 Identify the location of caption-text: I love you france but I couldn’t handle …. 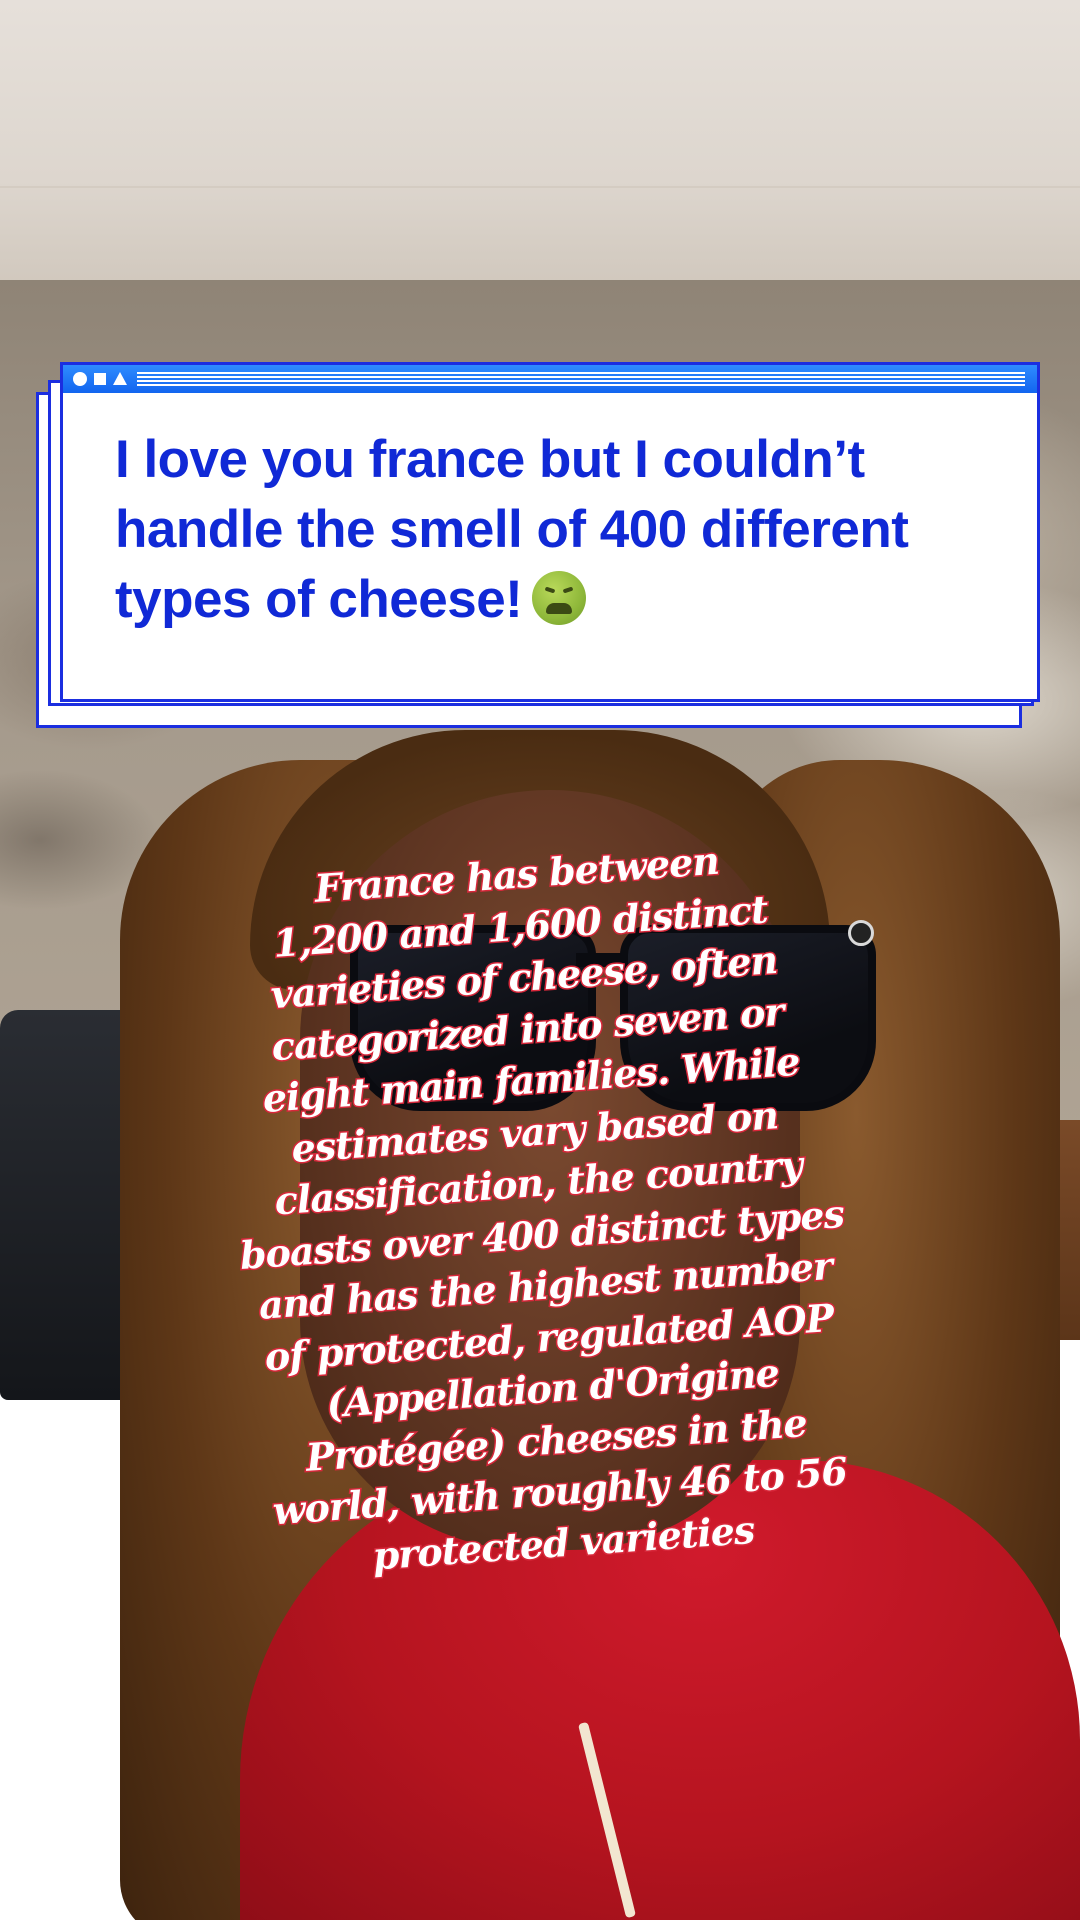
(512, 529).